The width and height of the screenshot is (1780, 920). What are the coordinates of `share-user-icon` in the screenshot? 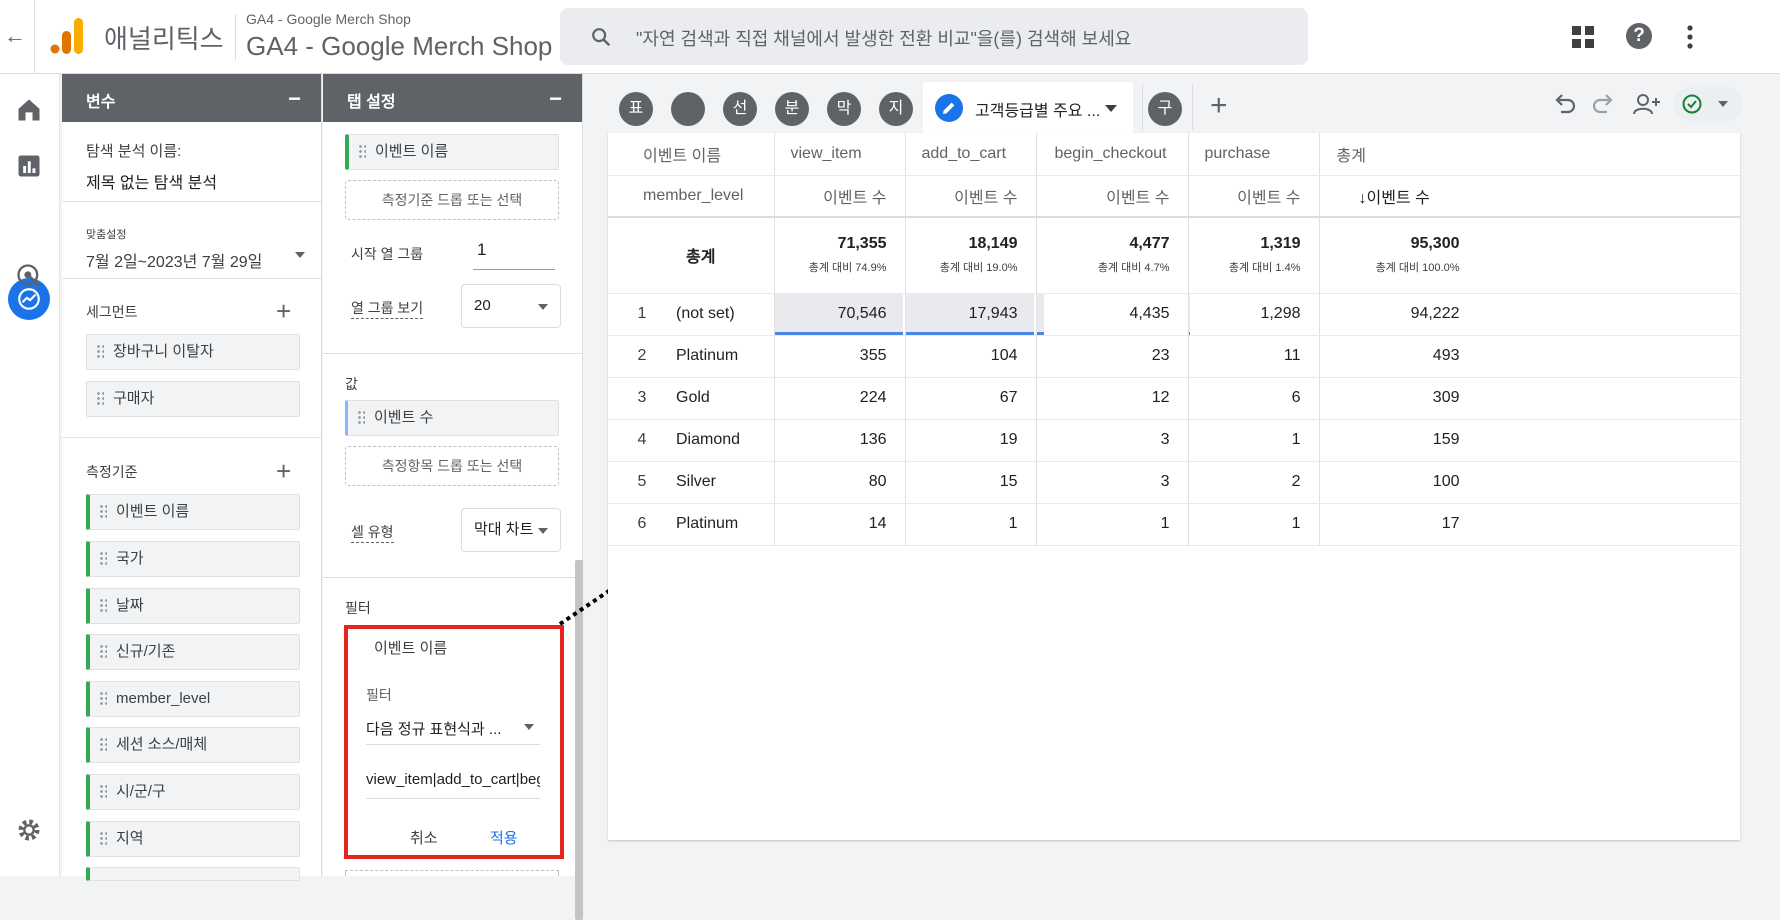 It's located at (1647, 105).